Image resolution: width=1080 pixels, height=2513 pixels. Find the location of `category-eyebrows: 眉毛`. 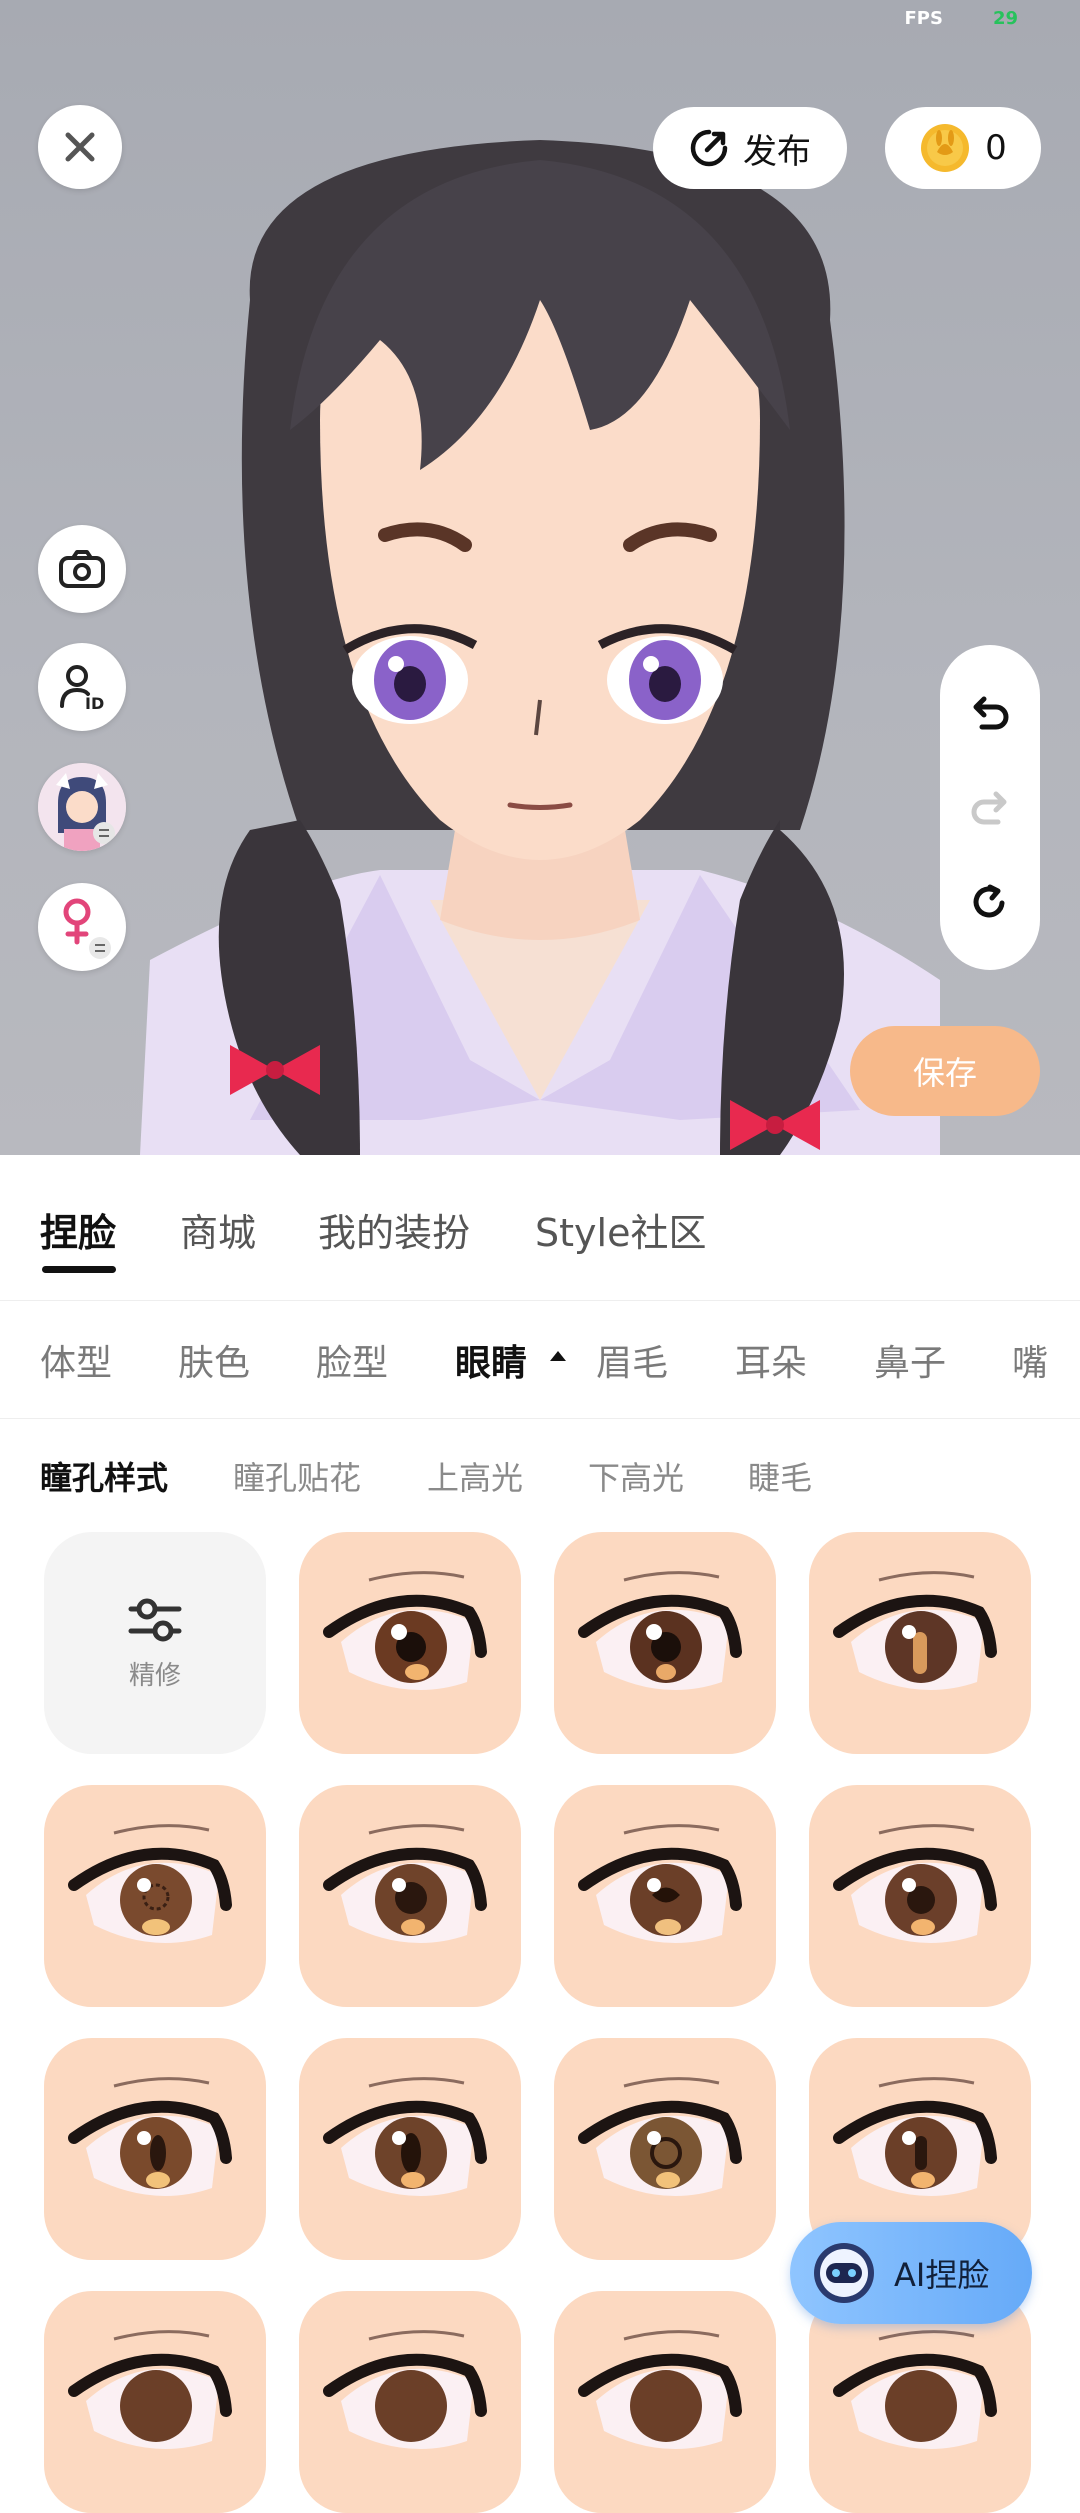

category-eyebrows: 眉毛 is located at coordinates (632, 1360).